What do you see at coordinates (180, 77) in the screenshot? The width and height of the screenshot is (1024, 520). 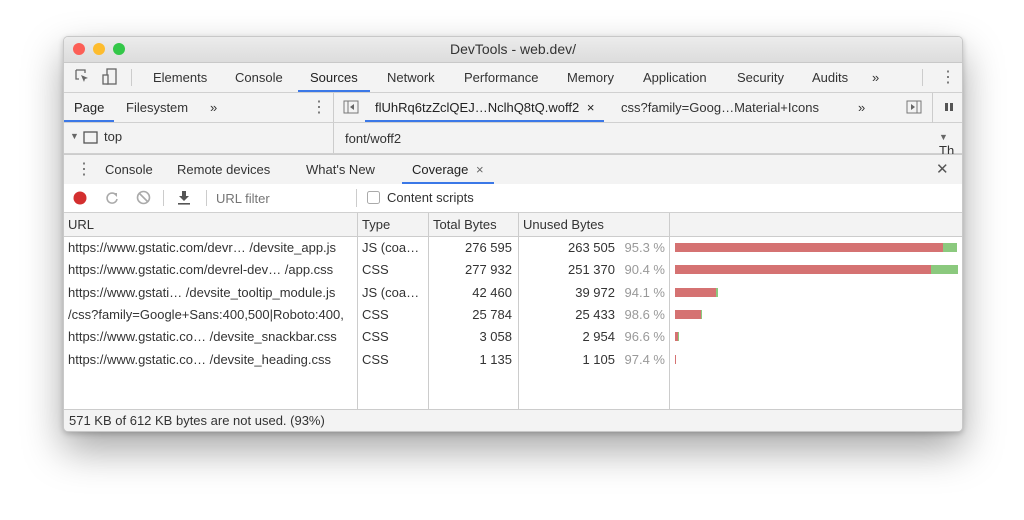 I see `tab-elements: Elements` at bounding box center [180, 77].